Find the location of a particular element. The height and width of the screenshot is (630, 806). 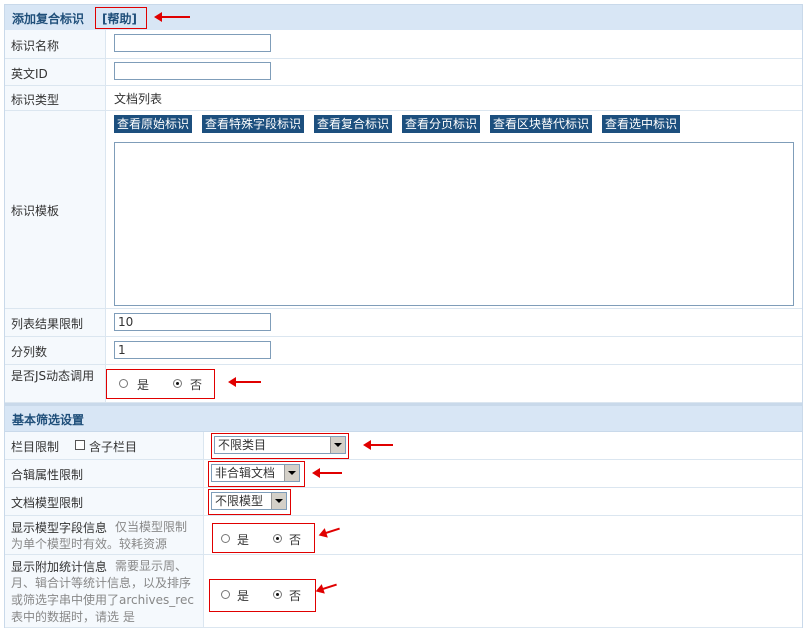

view-composite-tag-button: 查看复合标识 is located at coordinates (353, 124).